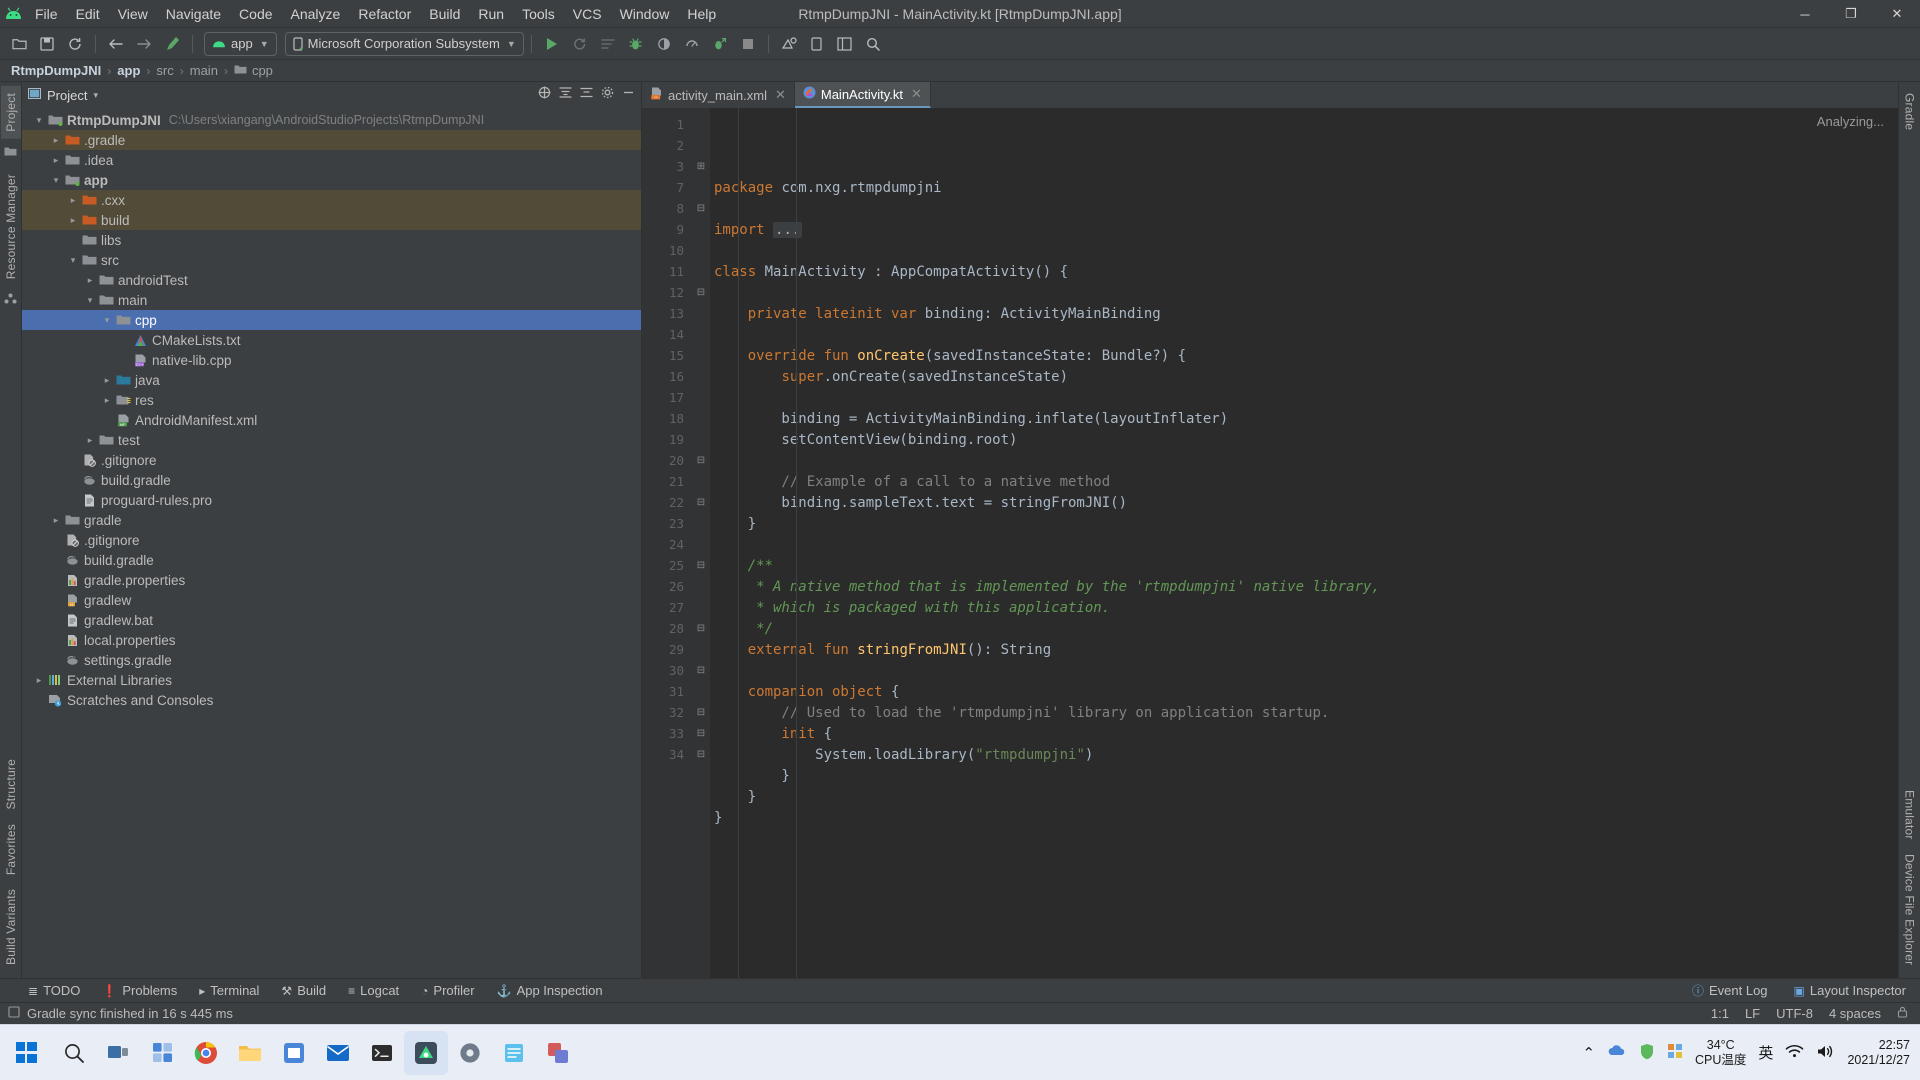 This screenshot has height=1080, width=1920. Describe the element at coordinates (789, 44) in the screenshot. I see `sdk-manager-icon` at that location.